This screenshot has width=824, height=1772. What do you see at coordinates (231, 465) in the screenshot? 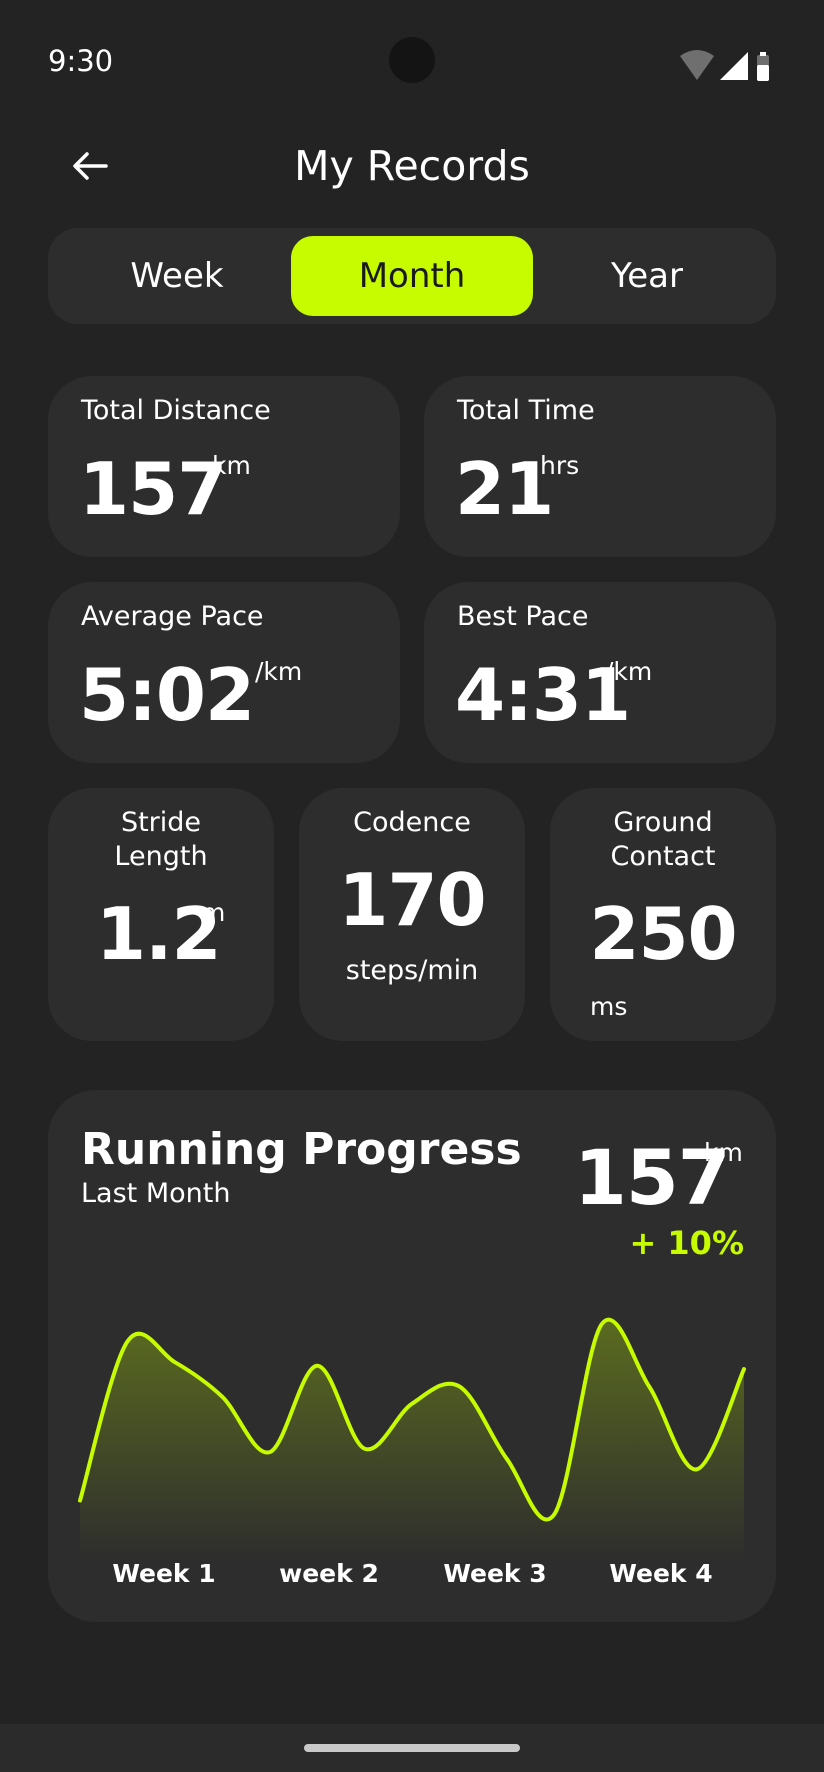
I see `total-distance-unit: km` at bounding box center [231, 465].